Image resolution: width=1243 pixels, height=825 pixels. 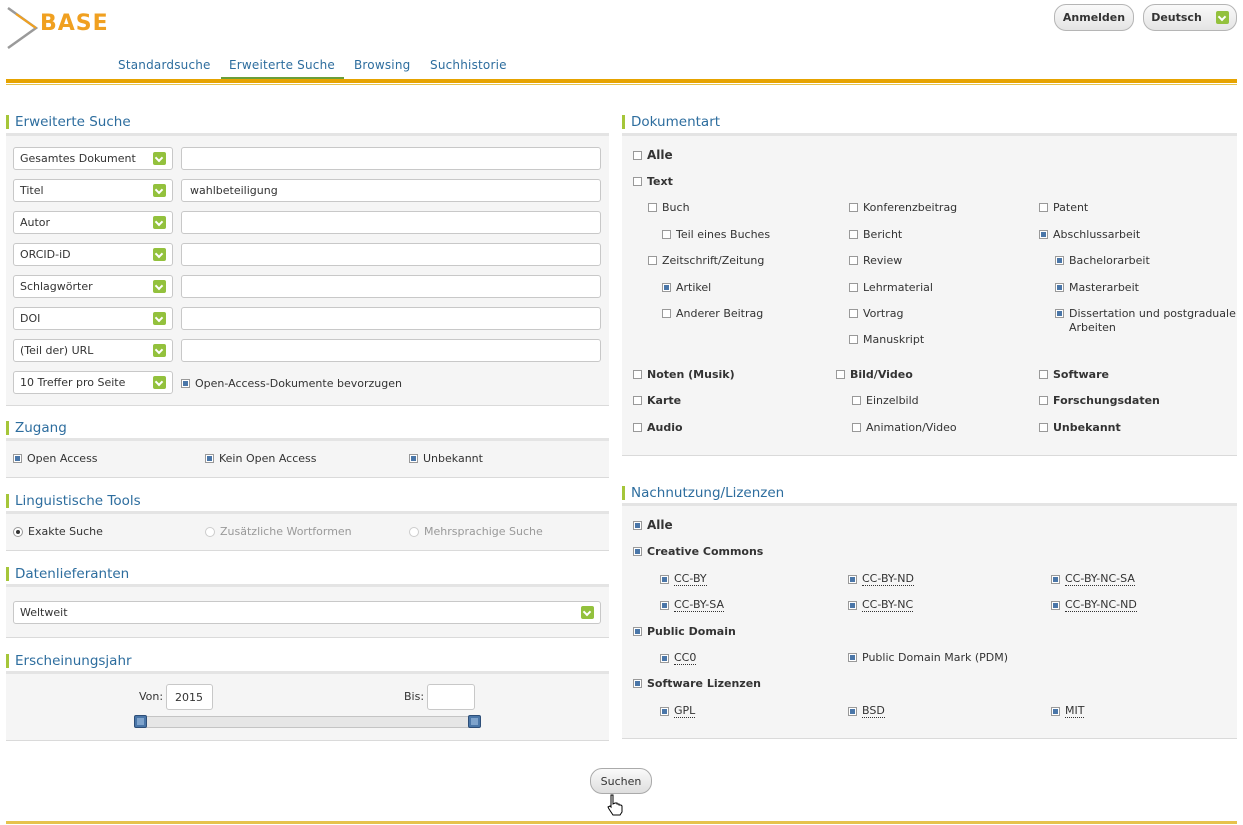 What do you see at coordinates (1080, 427) in the screenshot?
I see `dok-unbekannt: Unbekannt` at bounding box center [1080, 427].